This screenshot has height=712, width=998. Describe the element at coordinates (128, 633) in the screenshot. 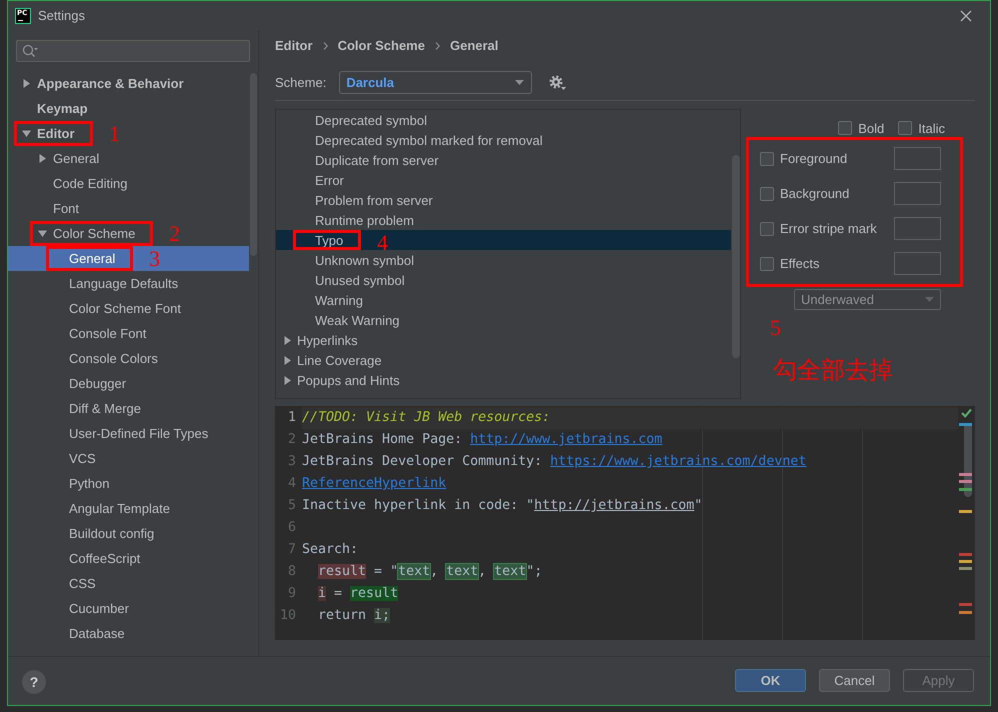

I see `tree-item: Database` at that location.